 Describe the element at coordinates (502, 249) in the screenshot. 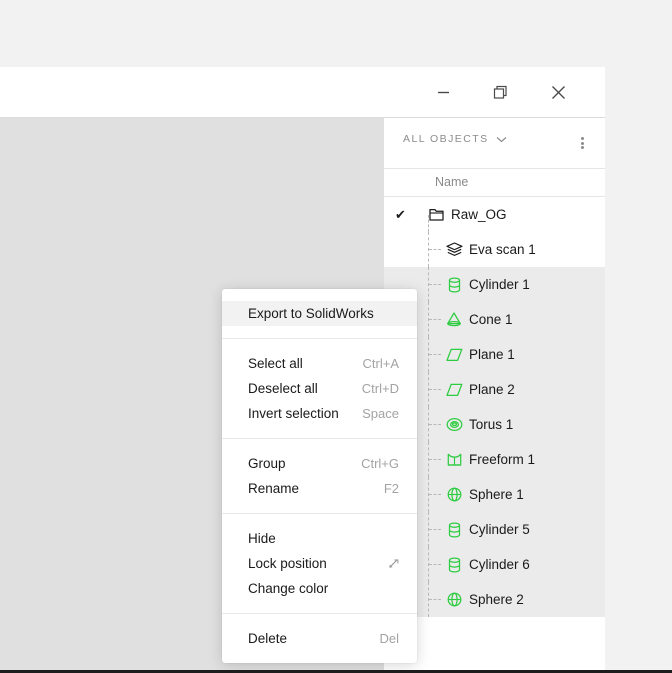

I see `object-name-label: Eva scan 1` at that location.